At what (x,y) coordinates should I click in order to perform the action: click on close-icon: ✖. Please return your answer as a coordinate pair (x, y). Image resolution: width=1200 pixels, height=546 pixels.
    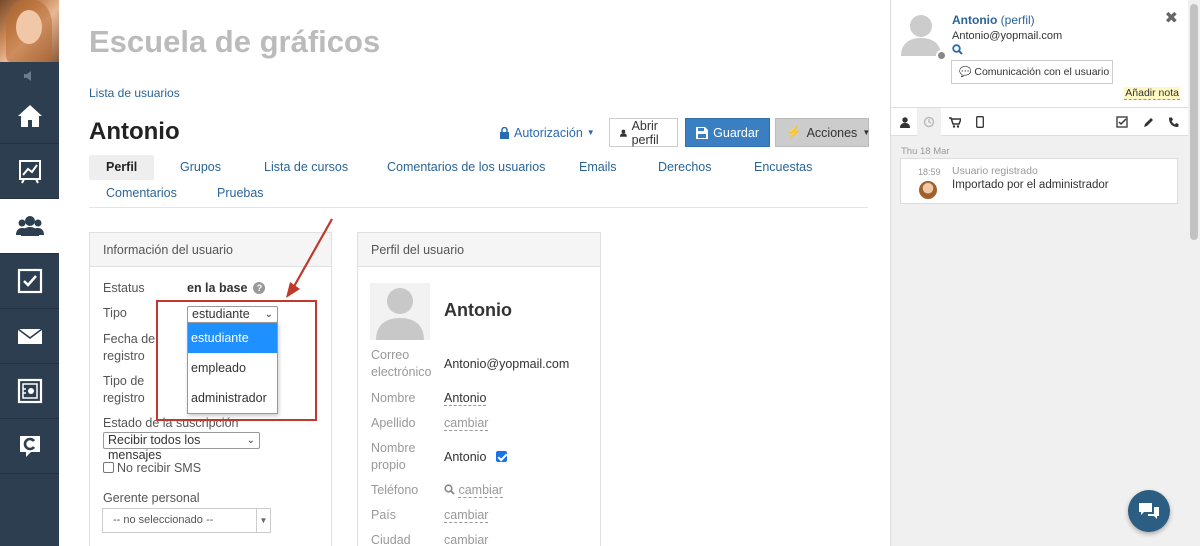
    Looking at the image, I should click on (1171, 18).